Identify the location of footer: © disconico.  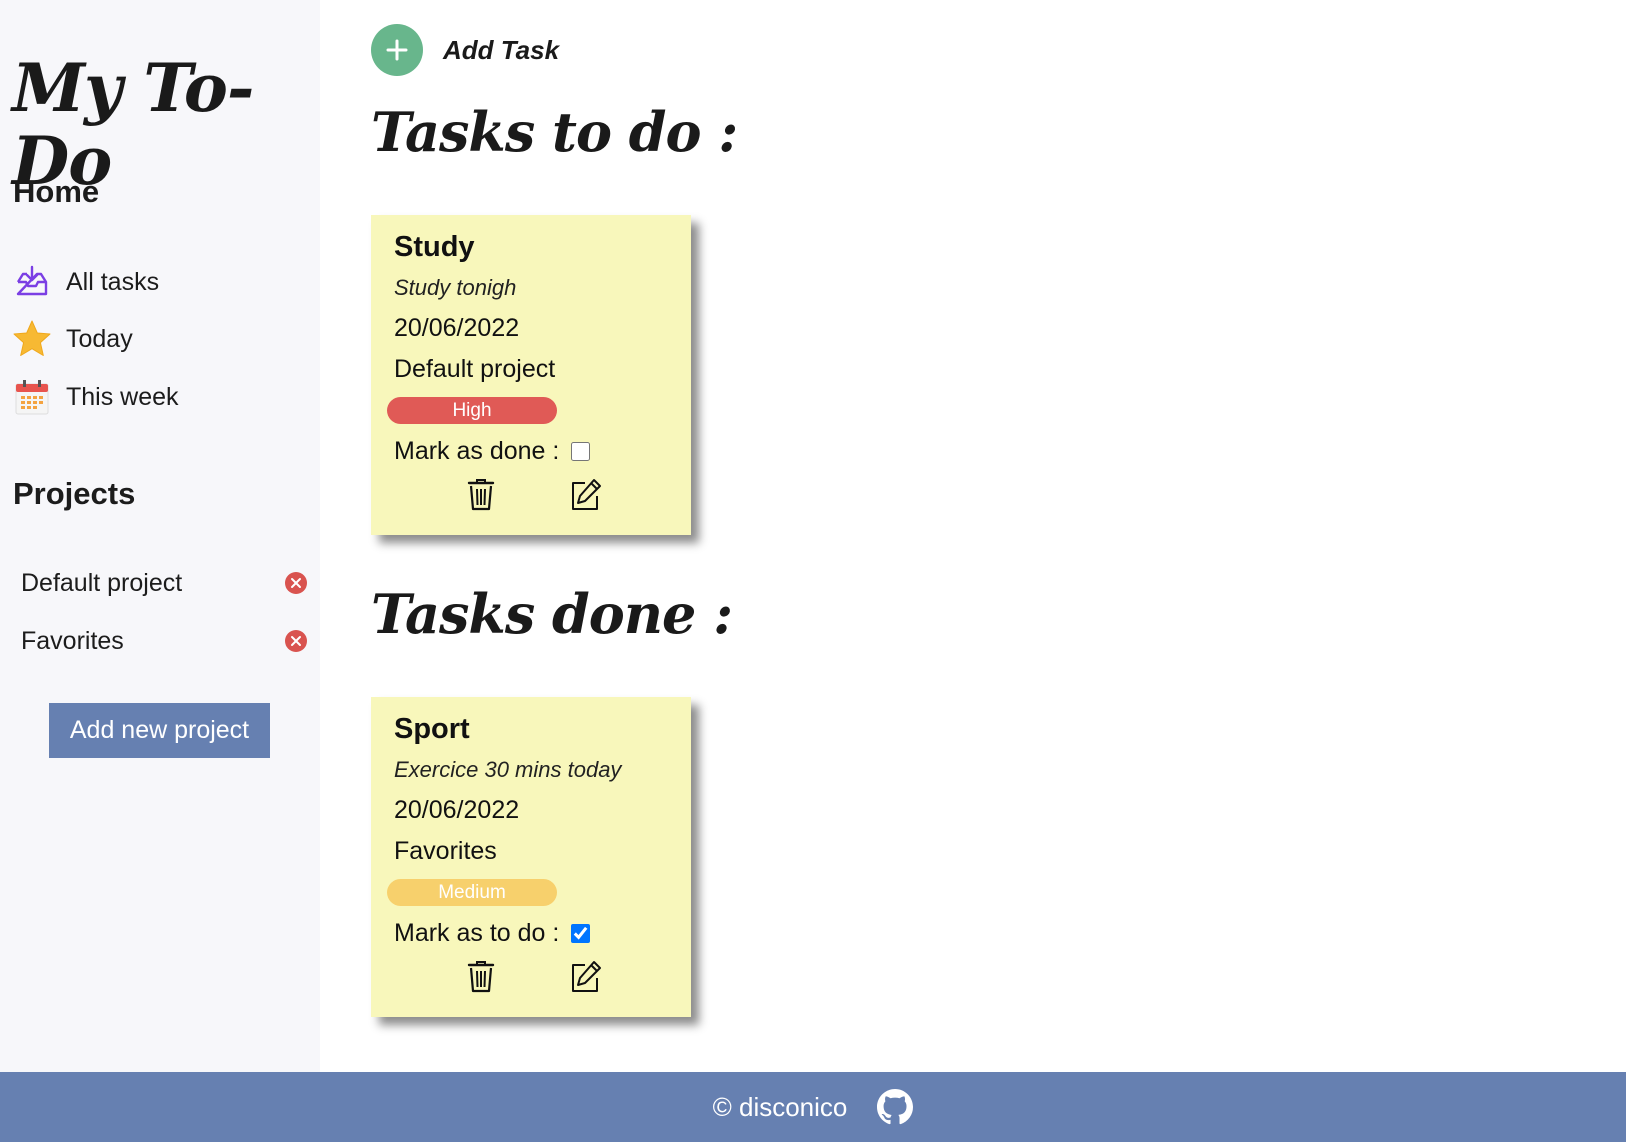
(813, 1107).